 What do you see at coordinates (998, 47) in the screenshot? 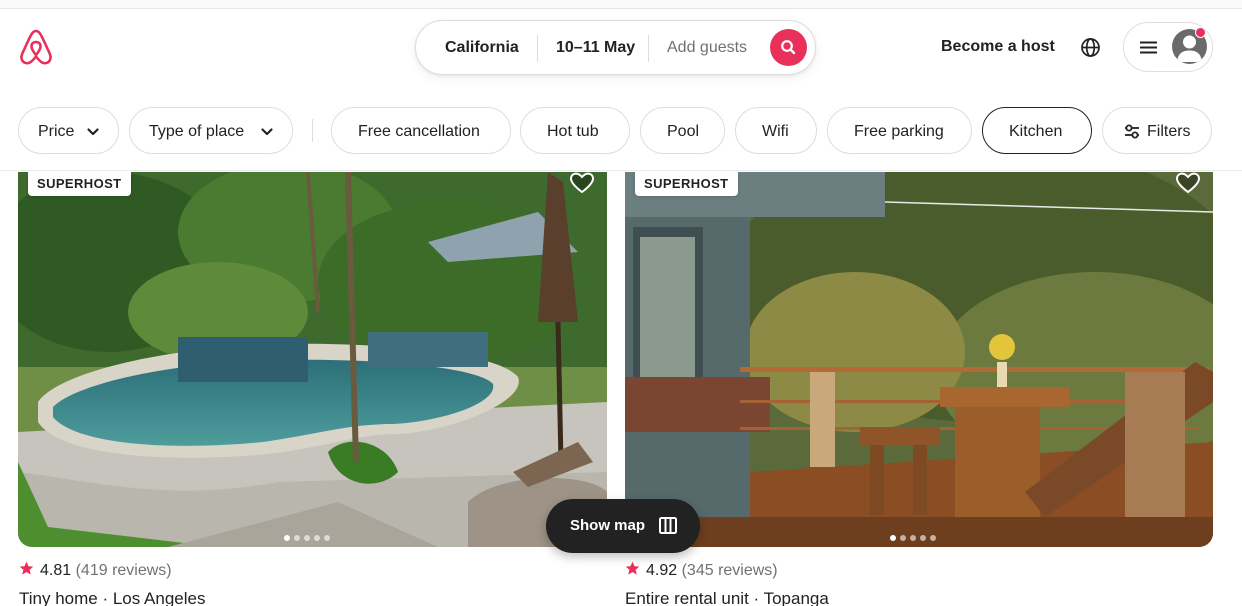
I see `become-host-link: Become a host` at bounding box center [998, 47].